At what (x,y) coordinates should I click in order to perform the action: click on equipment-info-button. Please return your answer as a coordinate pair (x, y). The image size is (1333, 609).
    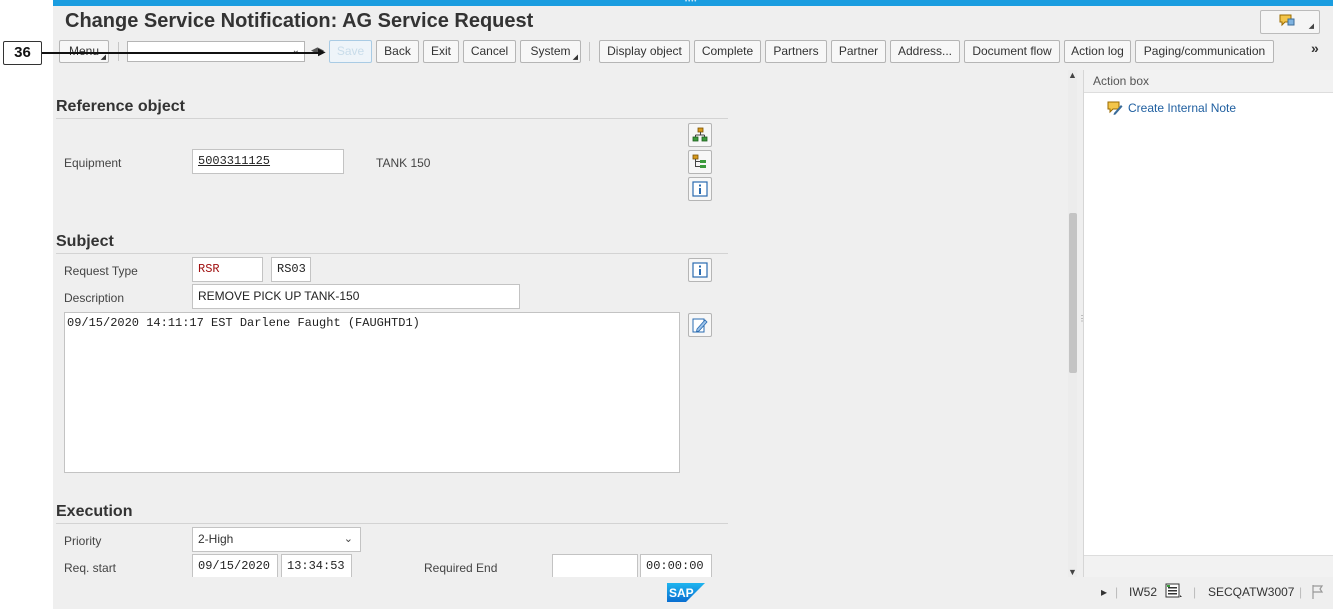
    Looking at the image, I should click on (700, 189).